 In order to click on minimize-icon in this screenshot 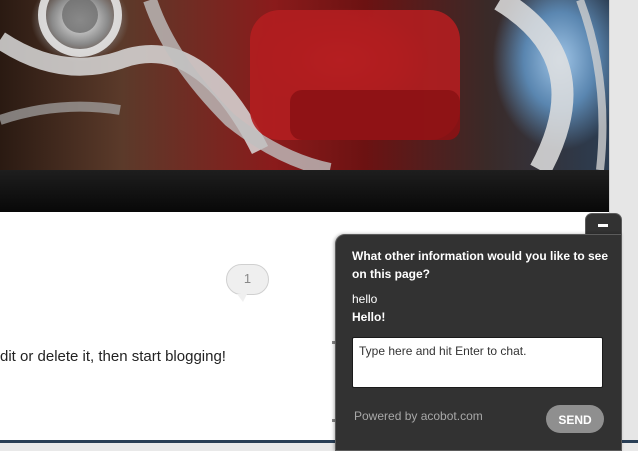, I will do `click(603, 225)`.